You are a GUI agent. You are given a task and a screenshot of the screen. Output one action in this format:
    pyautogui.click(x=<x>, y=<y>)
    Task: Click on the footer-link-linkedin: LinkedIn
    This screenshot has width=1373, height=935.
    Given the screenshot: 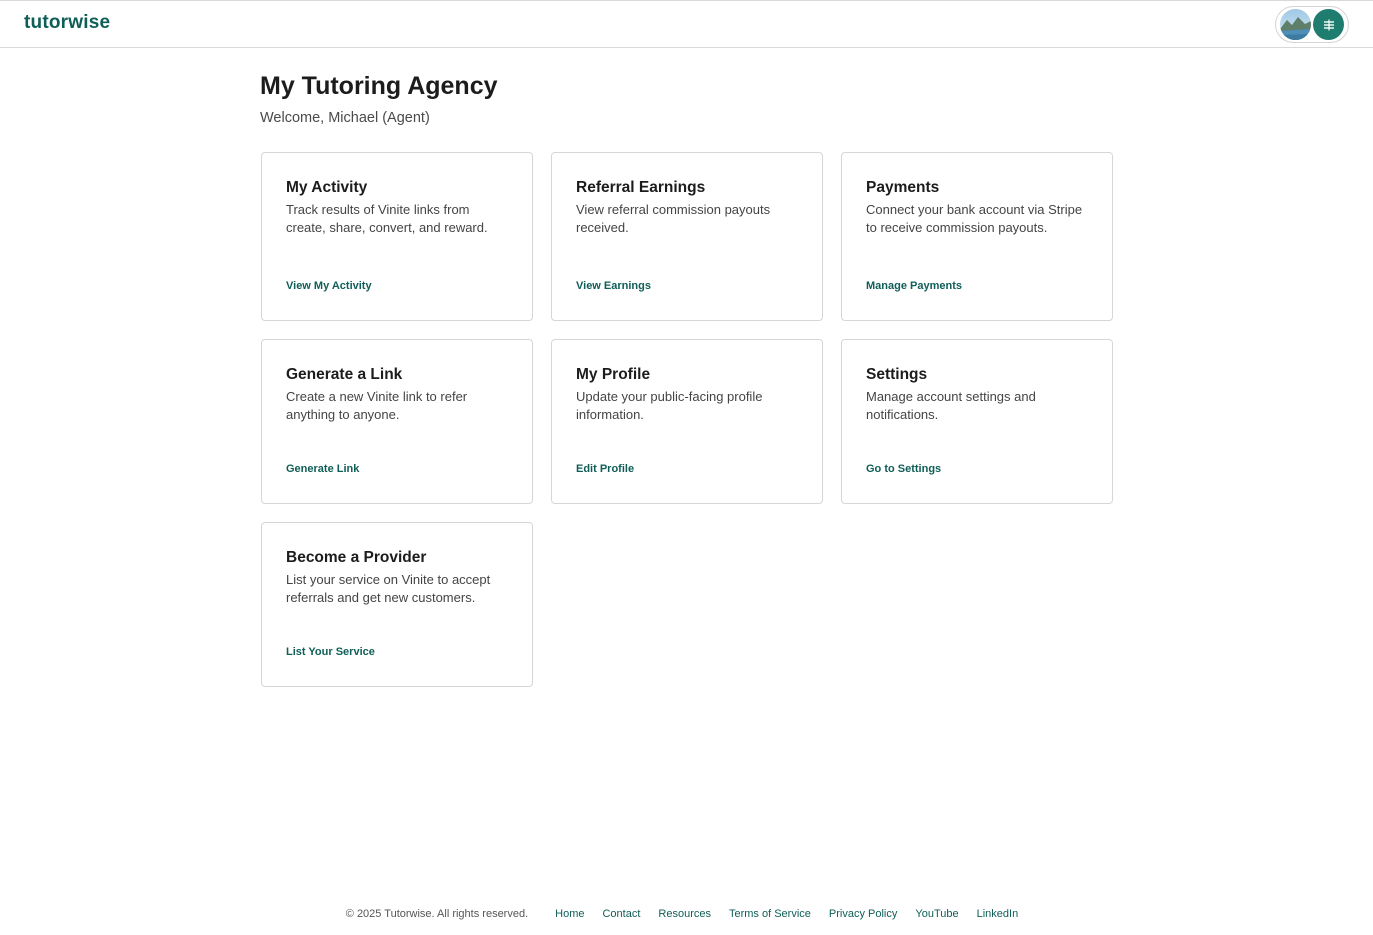 What is the action you would take?
    pyautogui.click(x=998, y=914)
    